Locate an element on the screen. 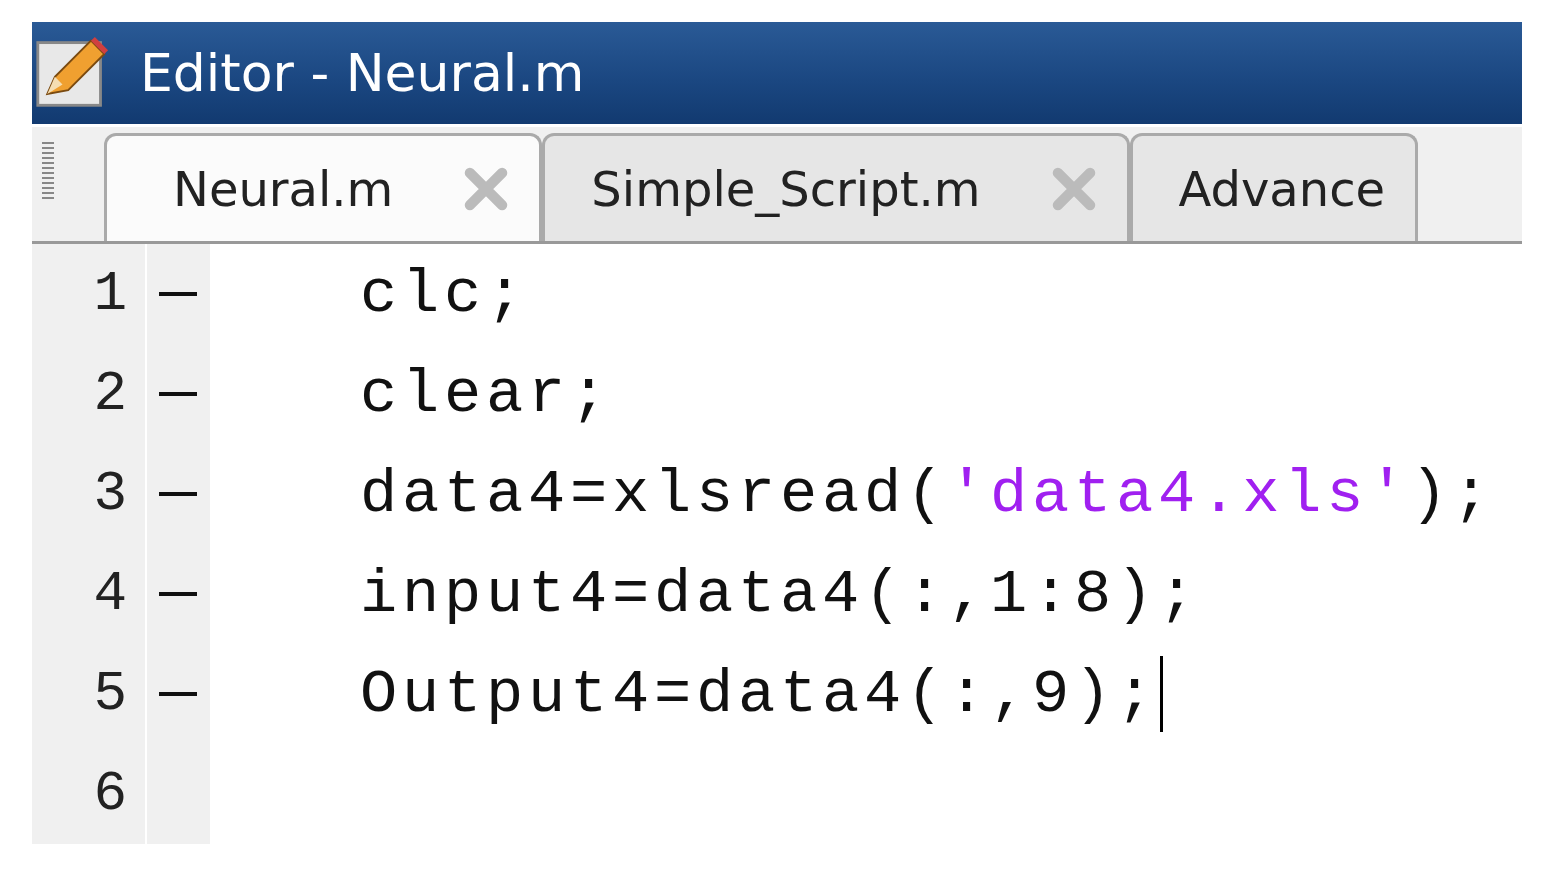 The width and height of the screenshot is (1554, 873). line-number: 3 is located at coordinates (88, 494).